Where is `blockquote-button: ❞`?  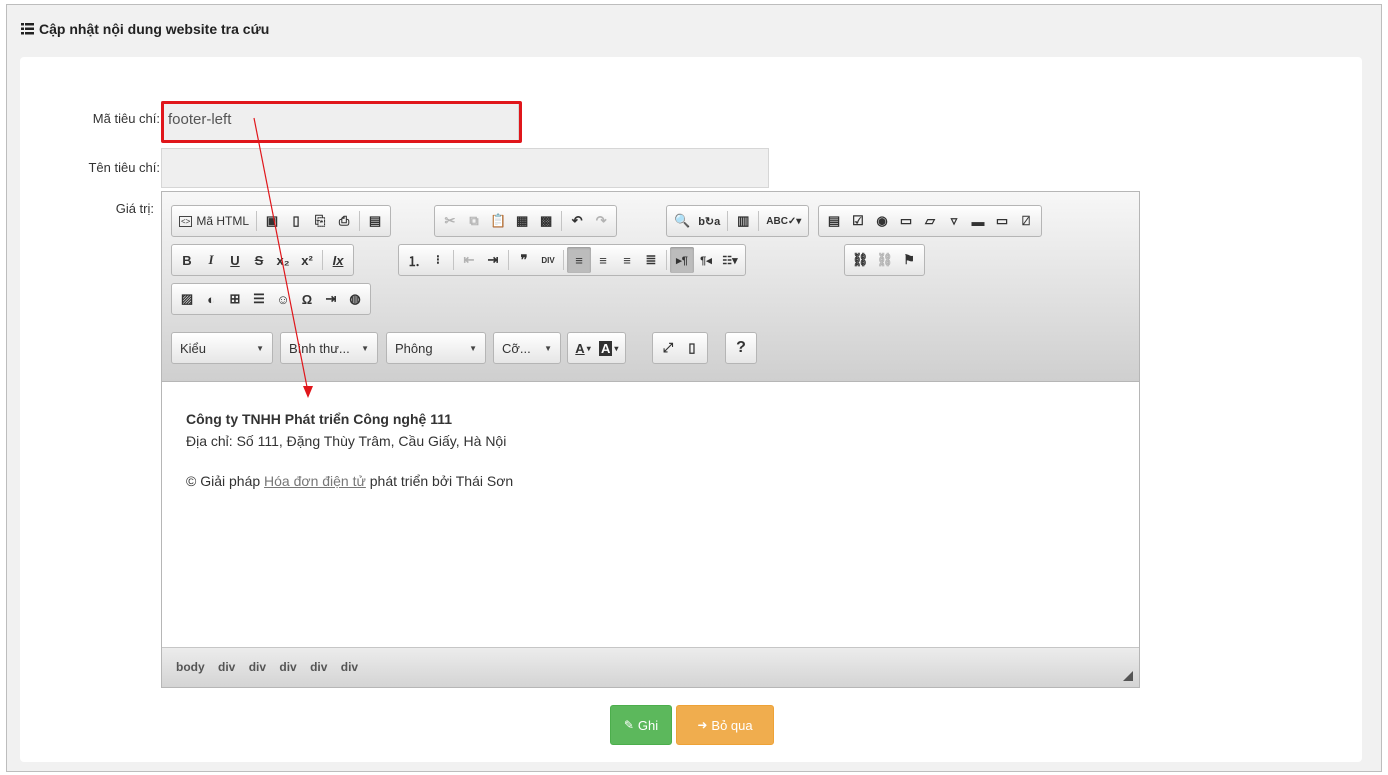 blockquote-button: ❞ is located at coordinates (524, 260).